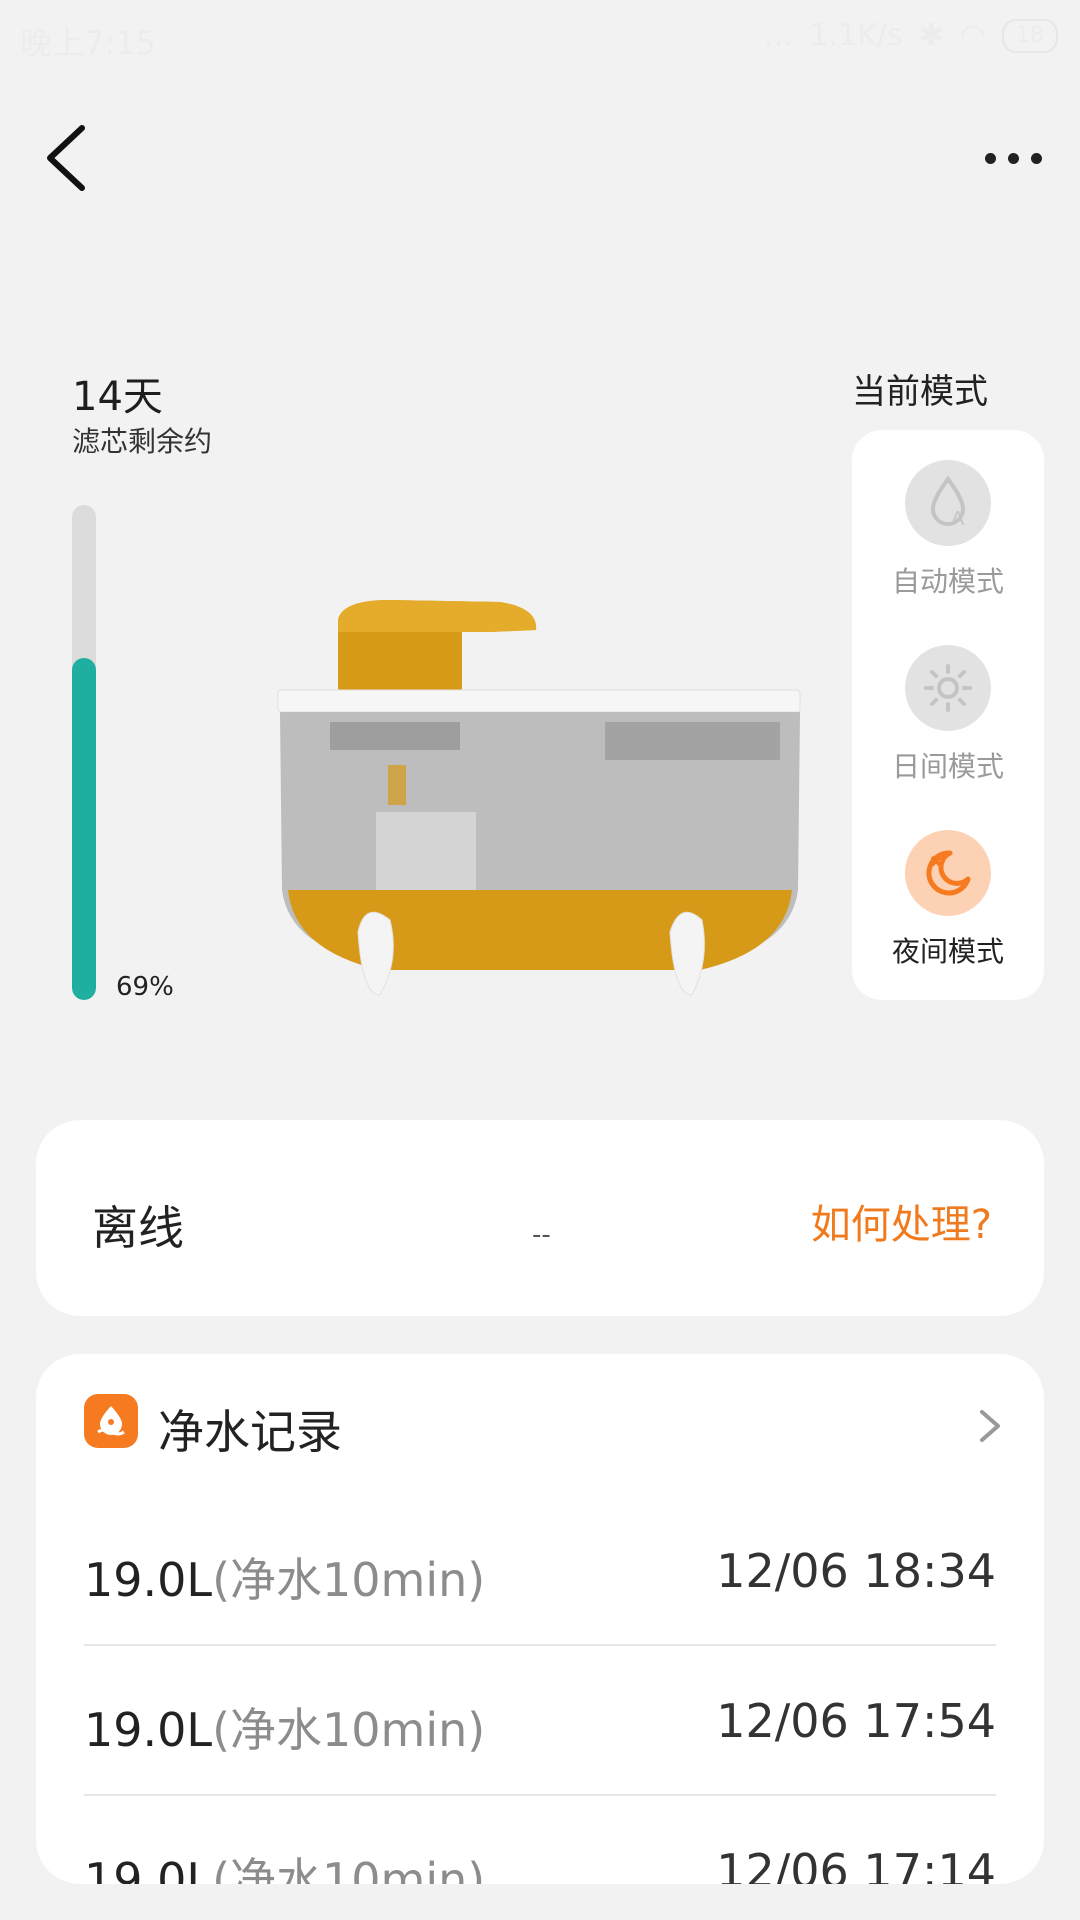  I want to click on auto-drop-icon: A, so click(948, 503).